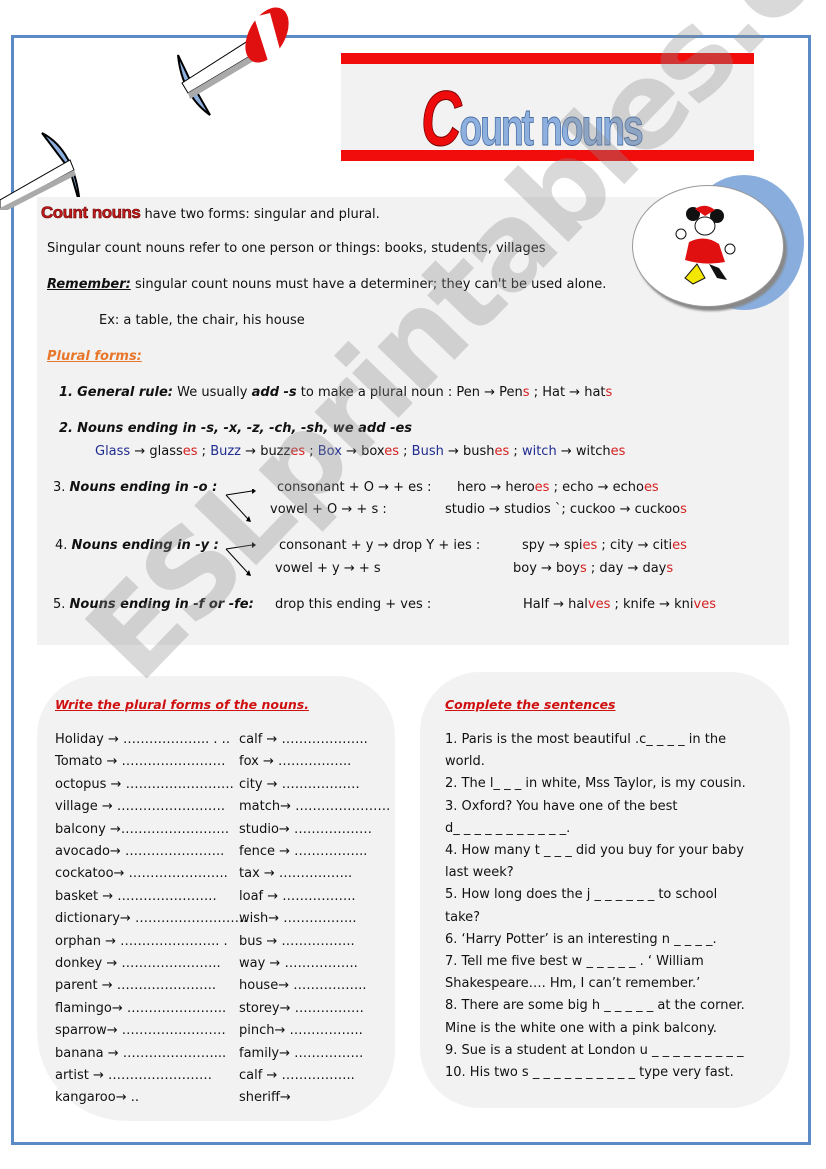 This screenshot has height=1169, width=826. What do you see at coordinates (265, 1098) in the screenshot?
I see `noun-item: sheriff→` at bounding box center [265, 1098].